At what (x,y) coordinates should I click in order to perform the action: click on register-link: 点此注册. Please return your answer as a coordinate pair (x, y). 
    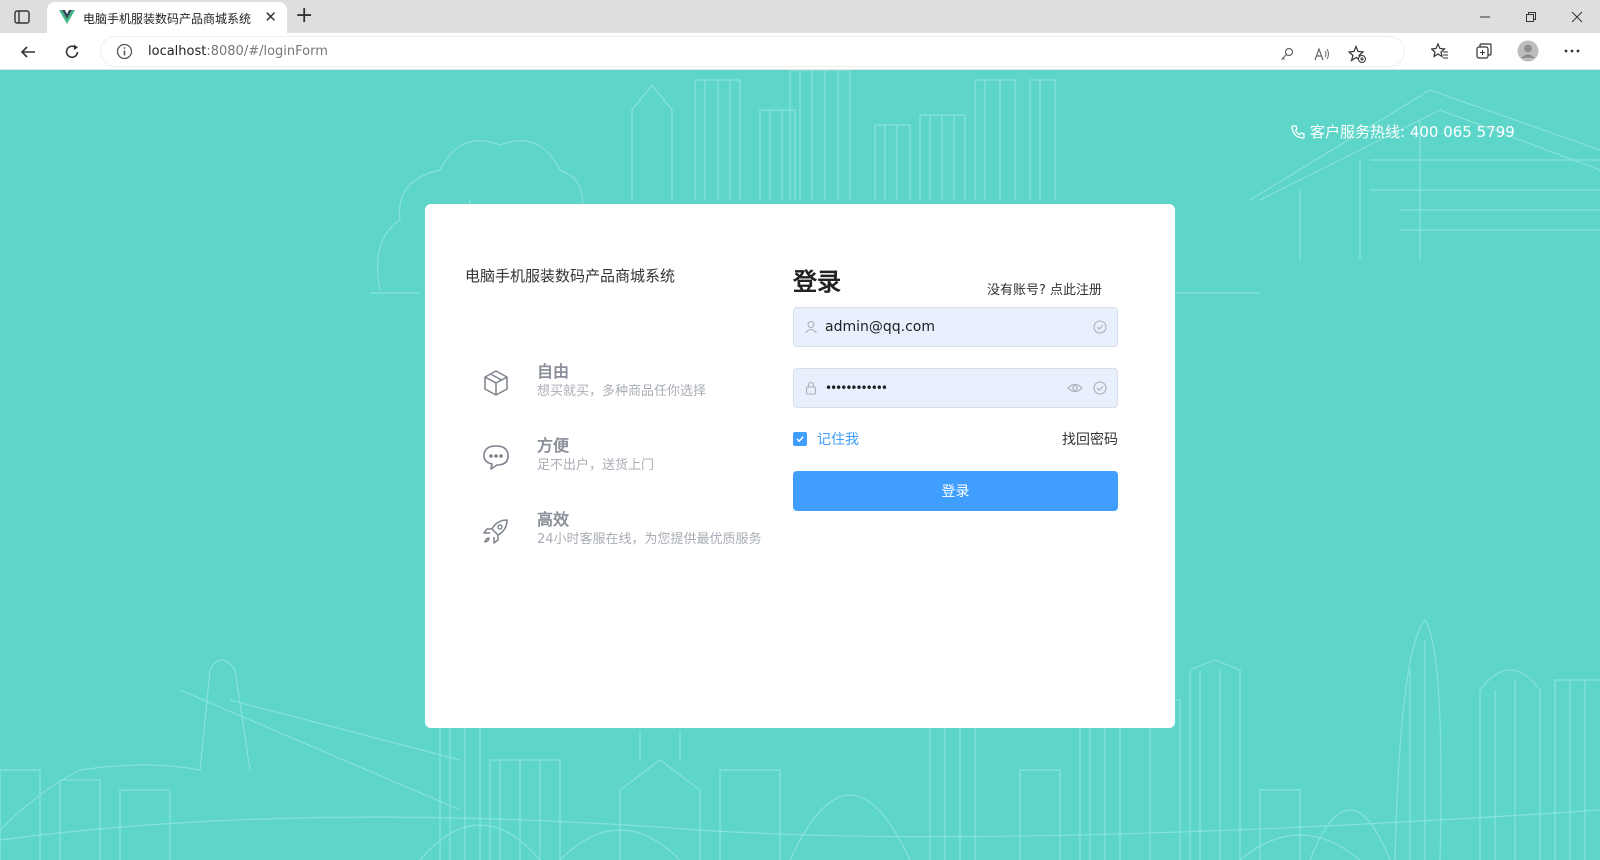
    Looking at the image, I should click on (1076, 290).